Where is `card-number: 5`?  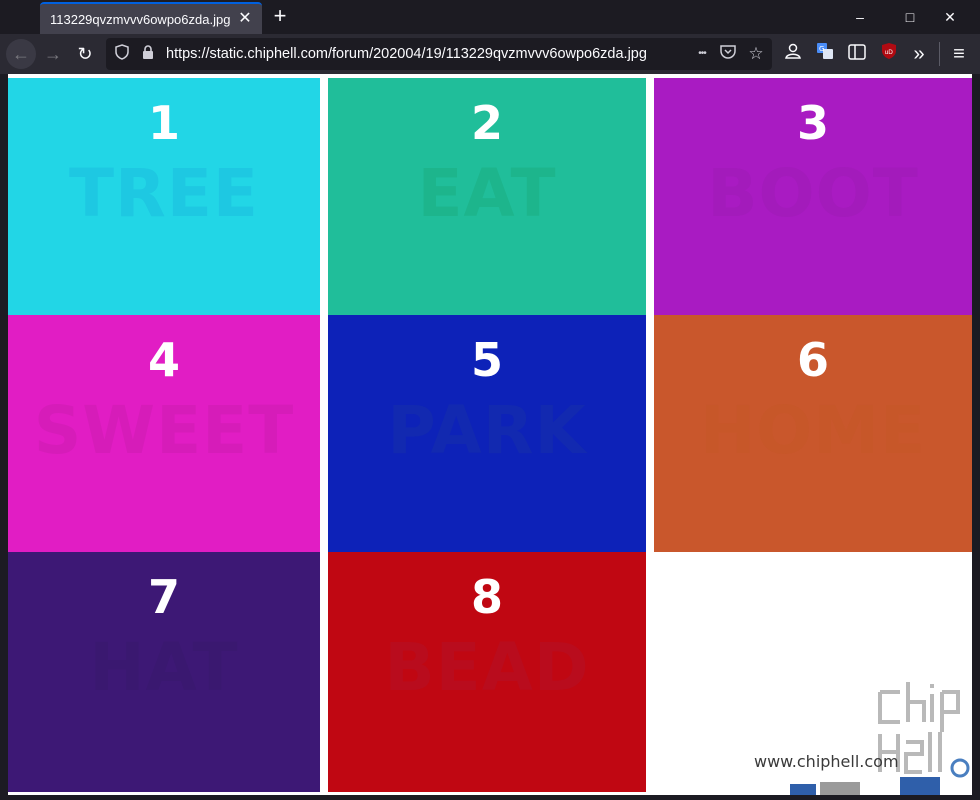 card-number: 5 is located at coordinates (486, 360).